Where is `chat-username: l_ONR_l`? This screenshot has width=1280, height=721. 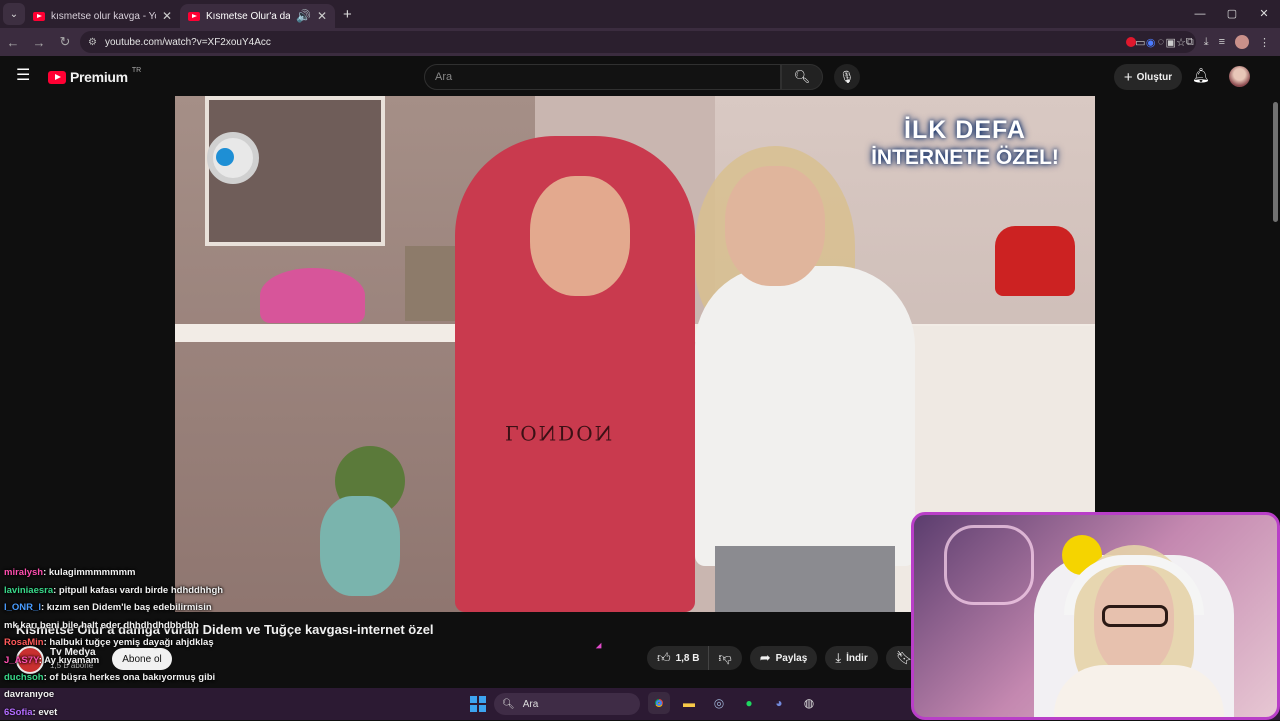 chat-username: l_ONR_l is located at coordinates (22, 607).